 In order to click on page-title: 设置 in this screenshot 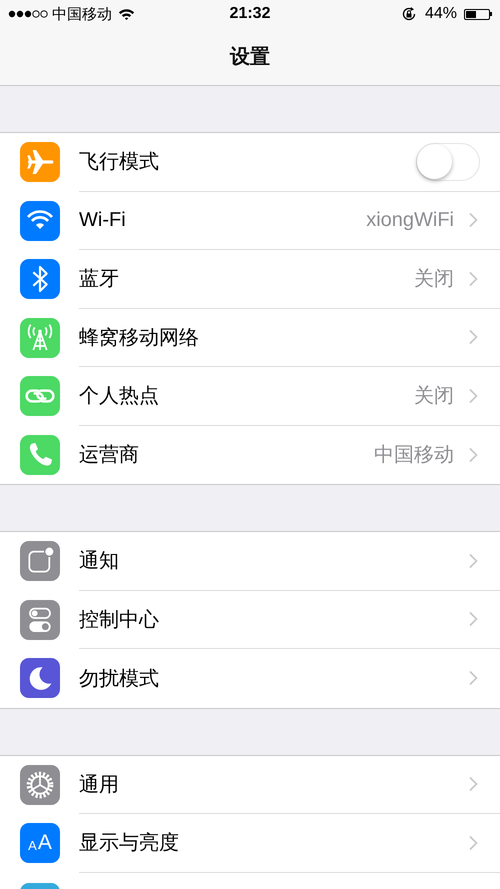, I will do `click(250, 57)`.